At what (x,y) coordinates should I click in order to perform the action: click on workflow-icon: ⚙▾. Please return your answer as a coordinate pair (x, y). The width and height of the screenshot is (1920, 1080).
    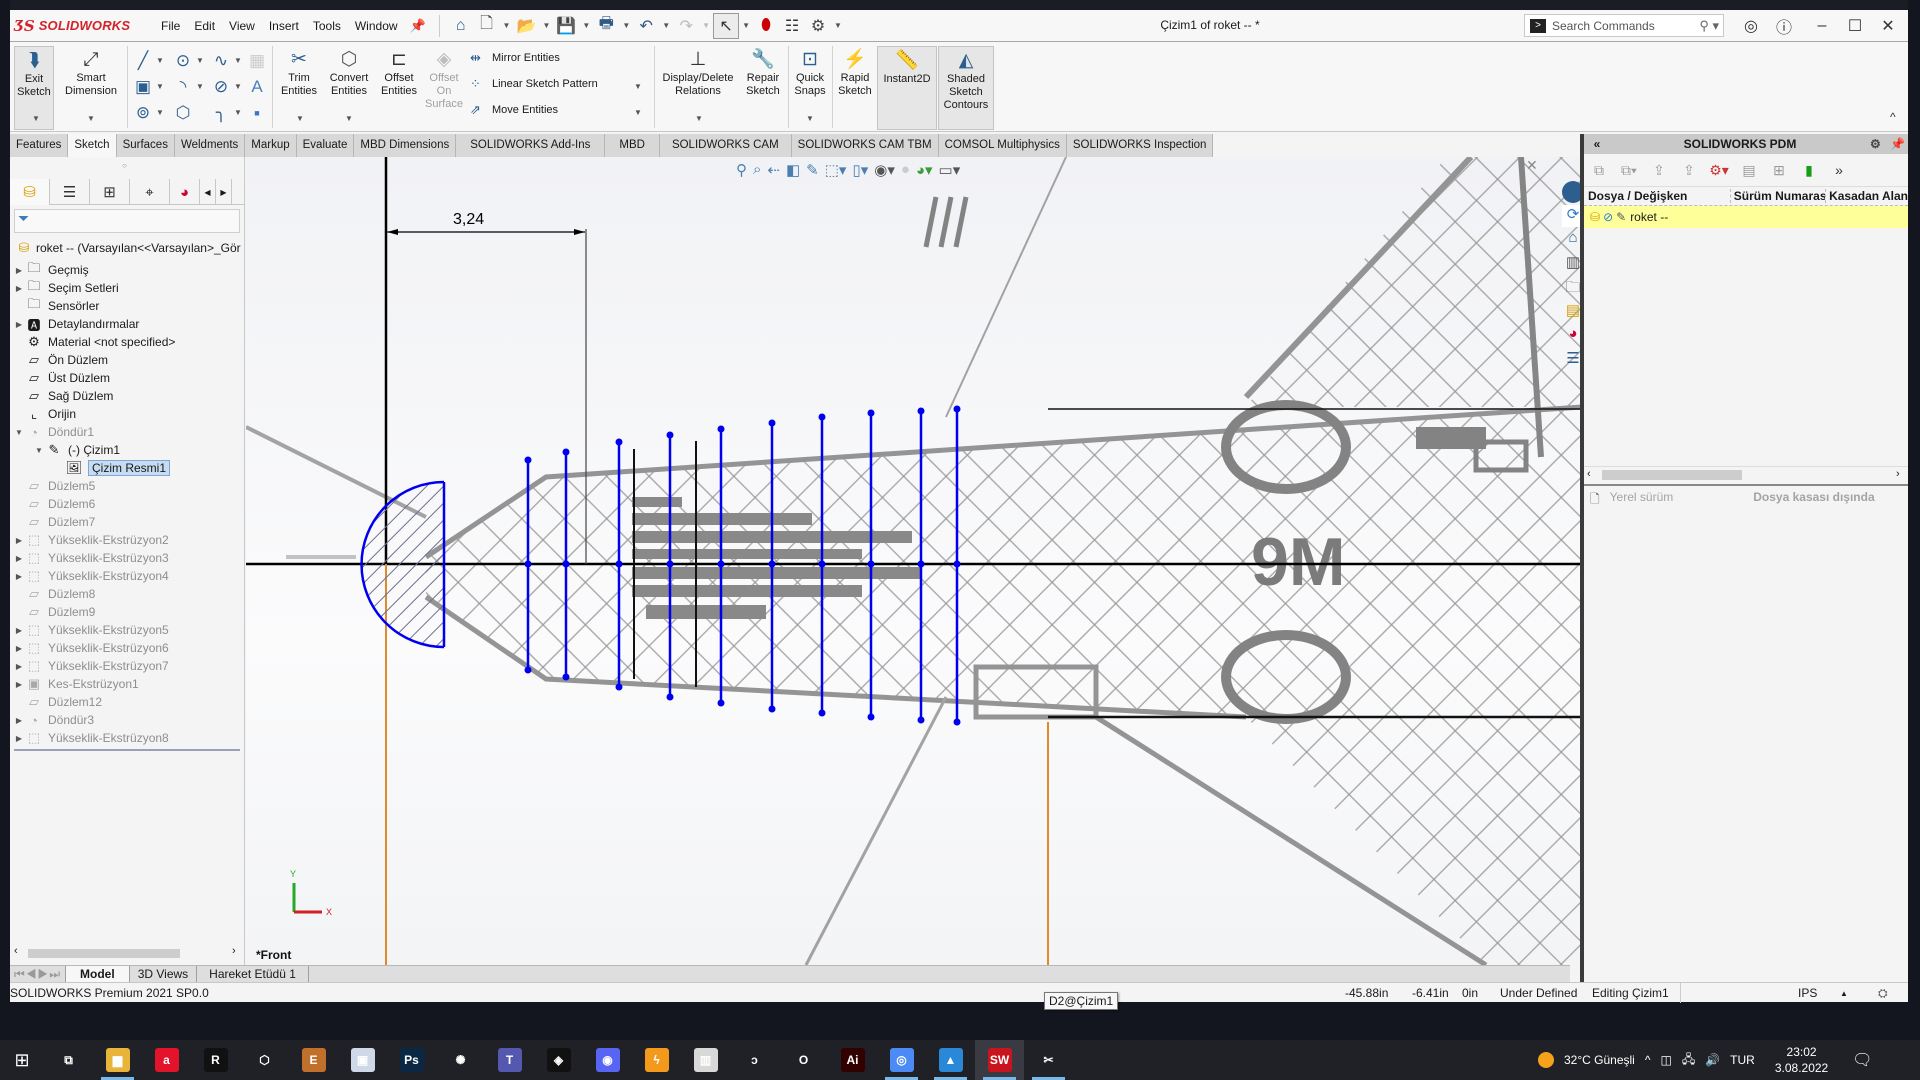
    Looking at the image, I should click on (1719, 170).